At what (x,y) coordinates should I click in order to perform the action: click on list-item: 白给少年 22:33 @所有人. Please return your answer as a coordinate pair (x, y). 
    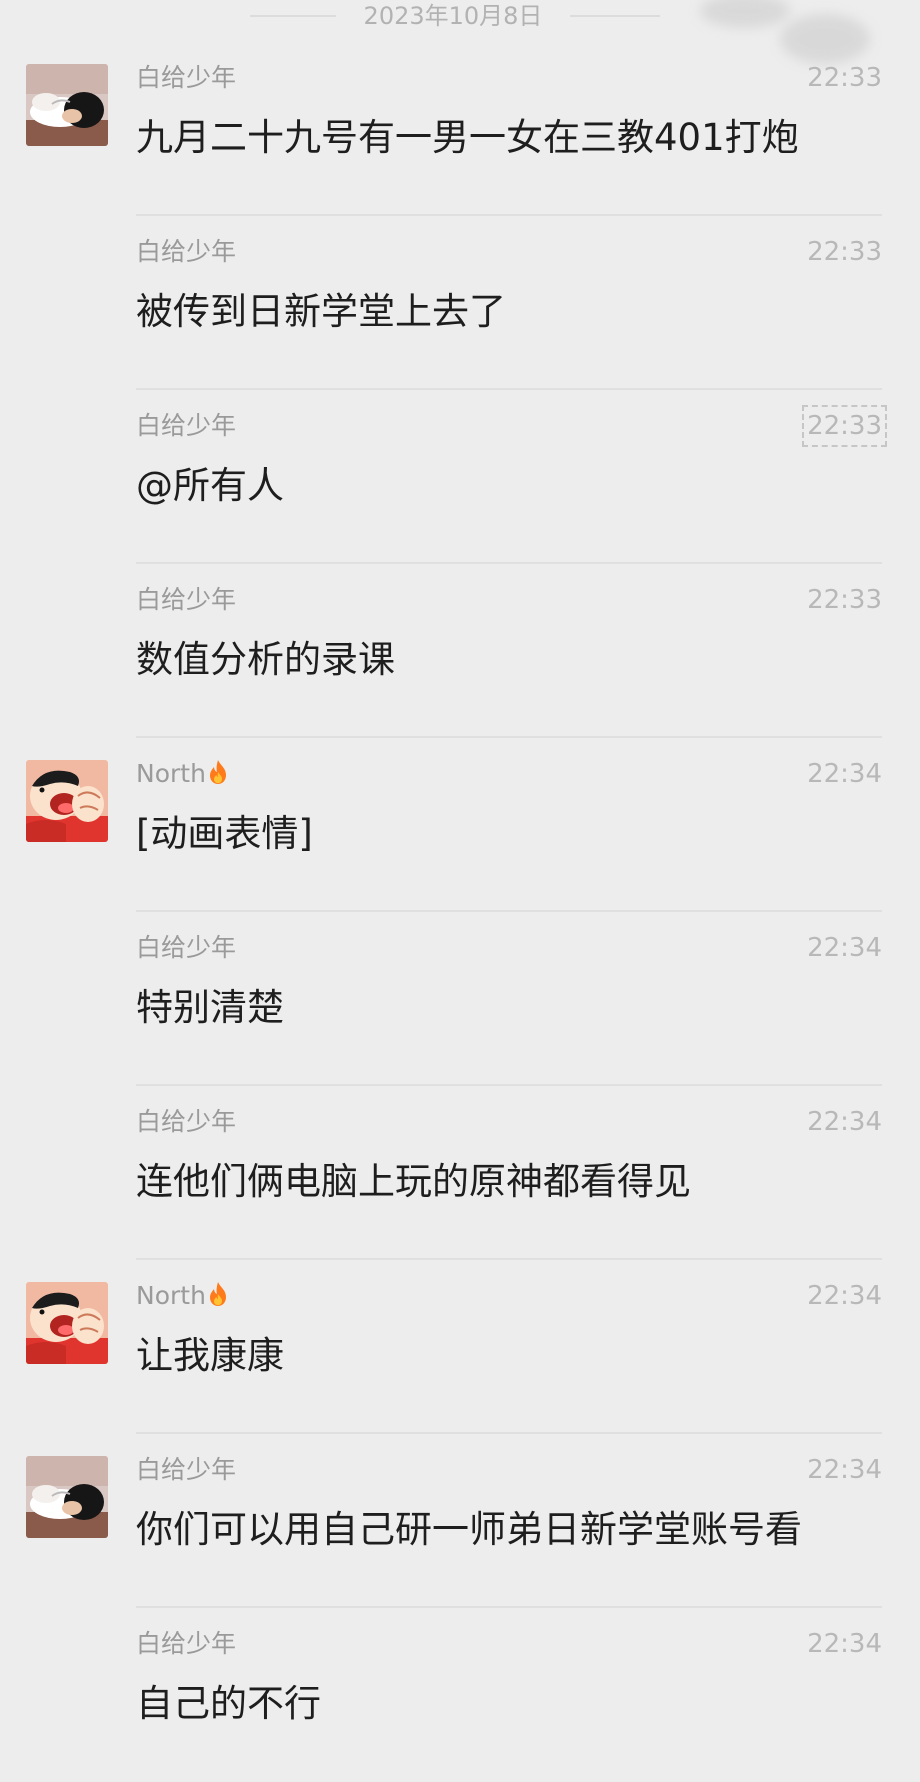
    Looking at the image, I should click on (460, 477).